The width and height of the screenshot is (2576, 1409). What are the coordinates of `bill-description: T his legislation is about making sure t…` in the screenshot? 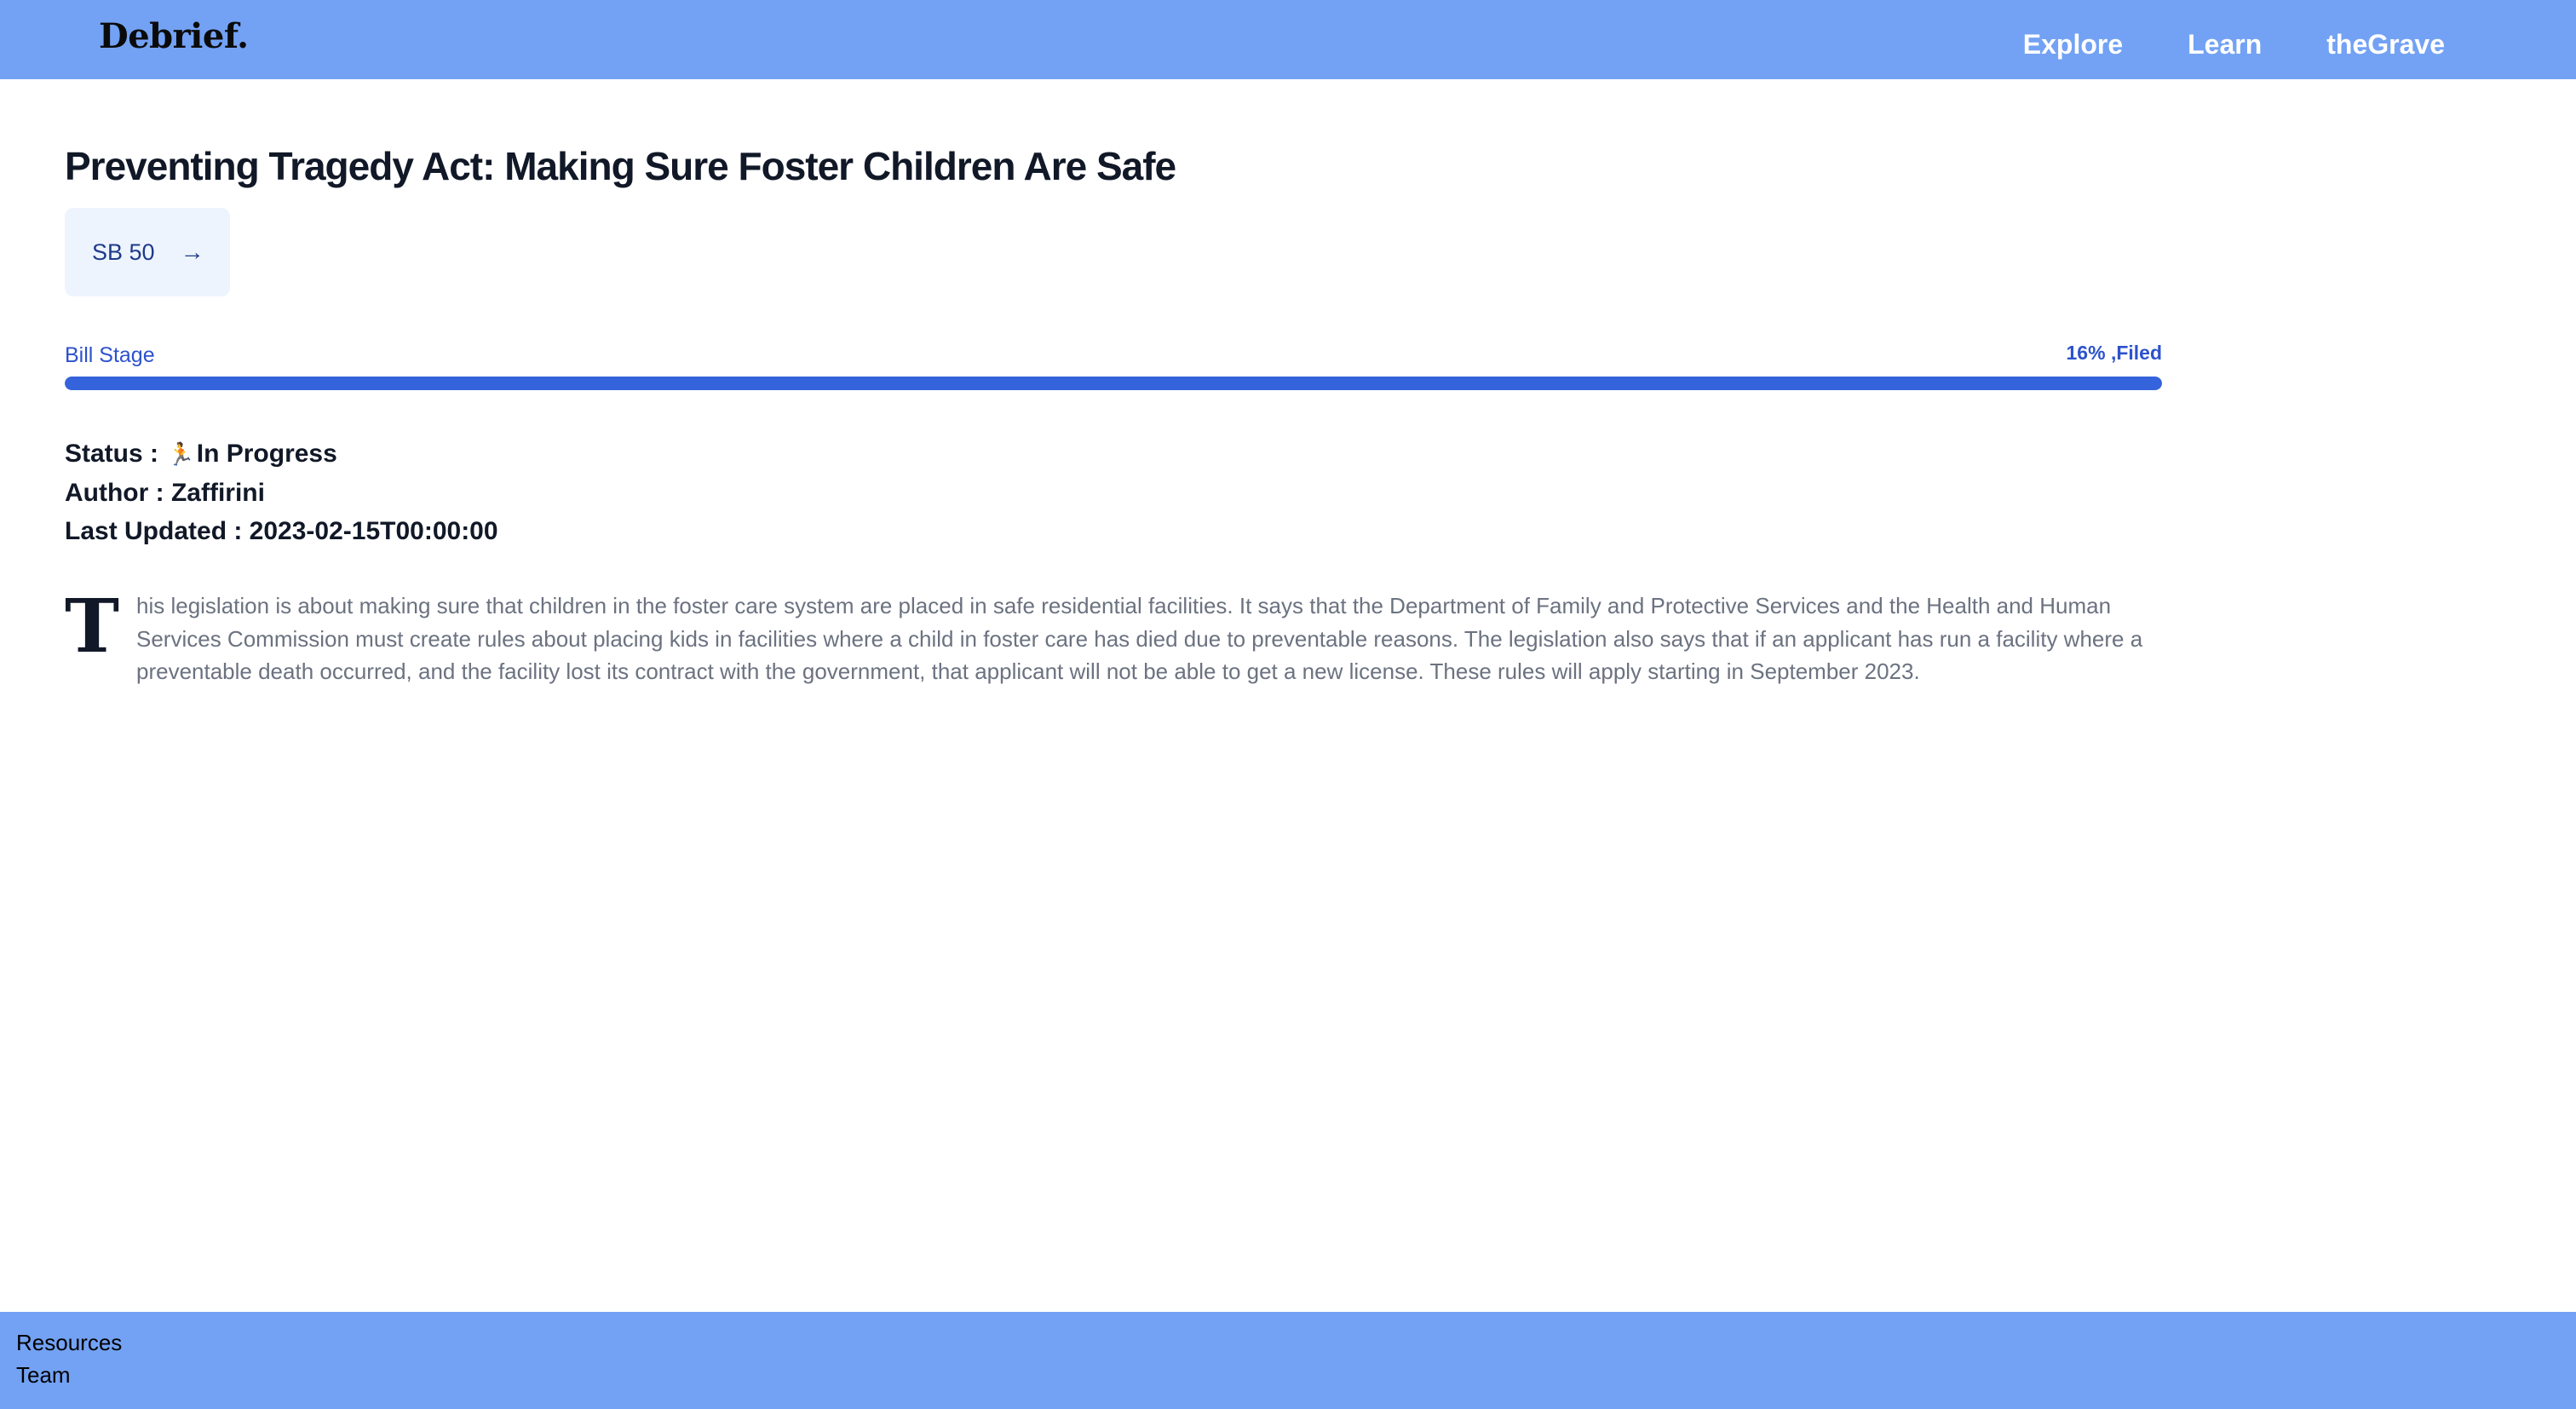 It's located at (1113, 638).